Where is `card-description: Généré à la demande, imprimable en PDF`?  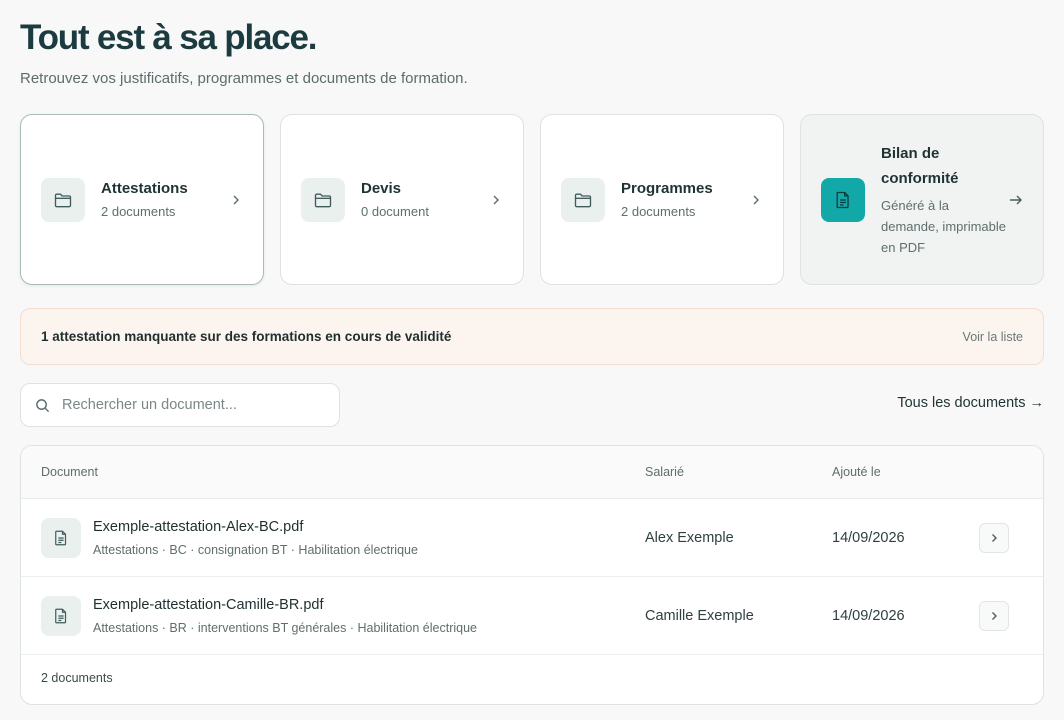
card-description: Généré à la demande, imprimable en PDF is located at coordinates (944, 226).